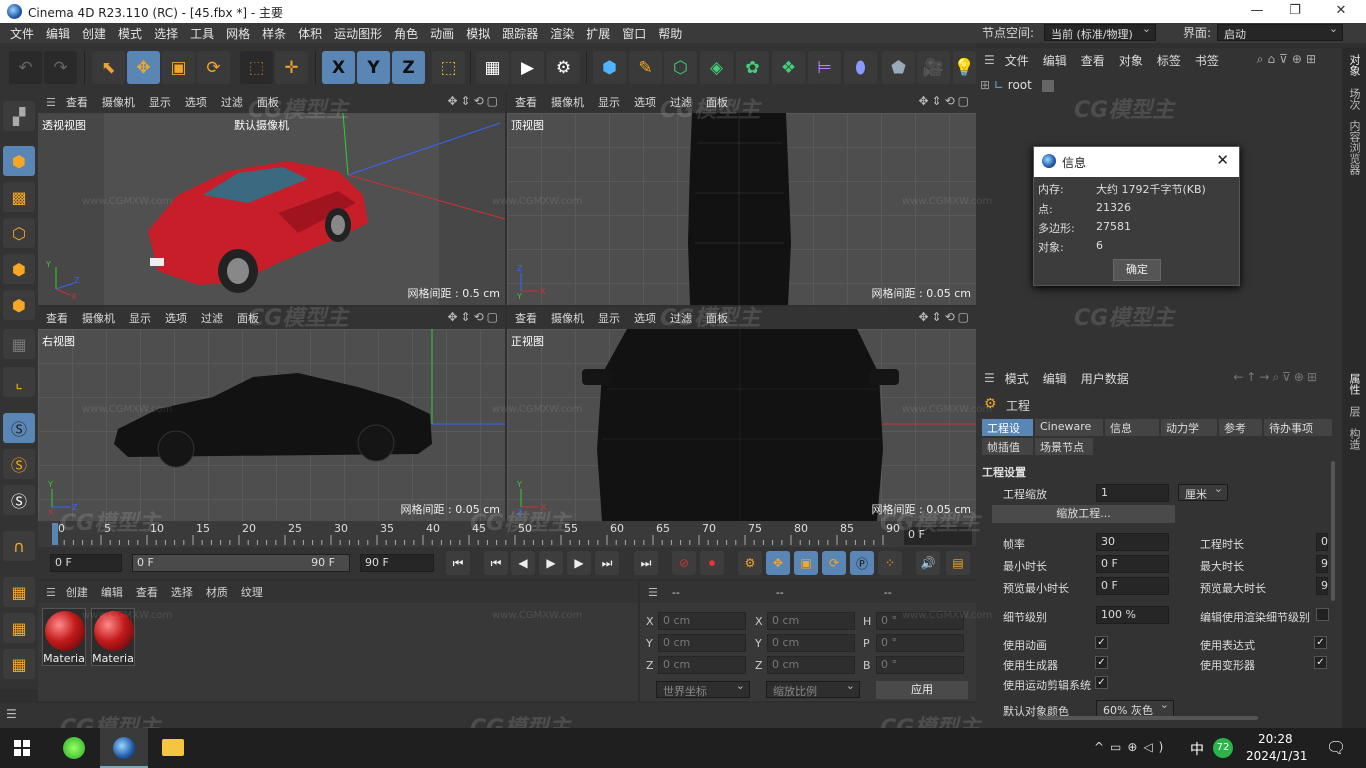  Describe the element at coordinates (19, 305) in the screenshot. I see `polygons-mode-icon: ⬢` at that location.